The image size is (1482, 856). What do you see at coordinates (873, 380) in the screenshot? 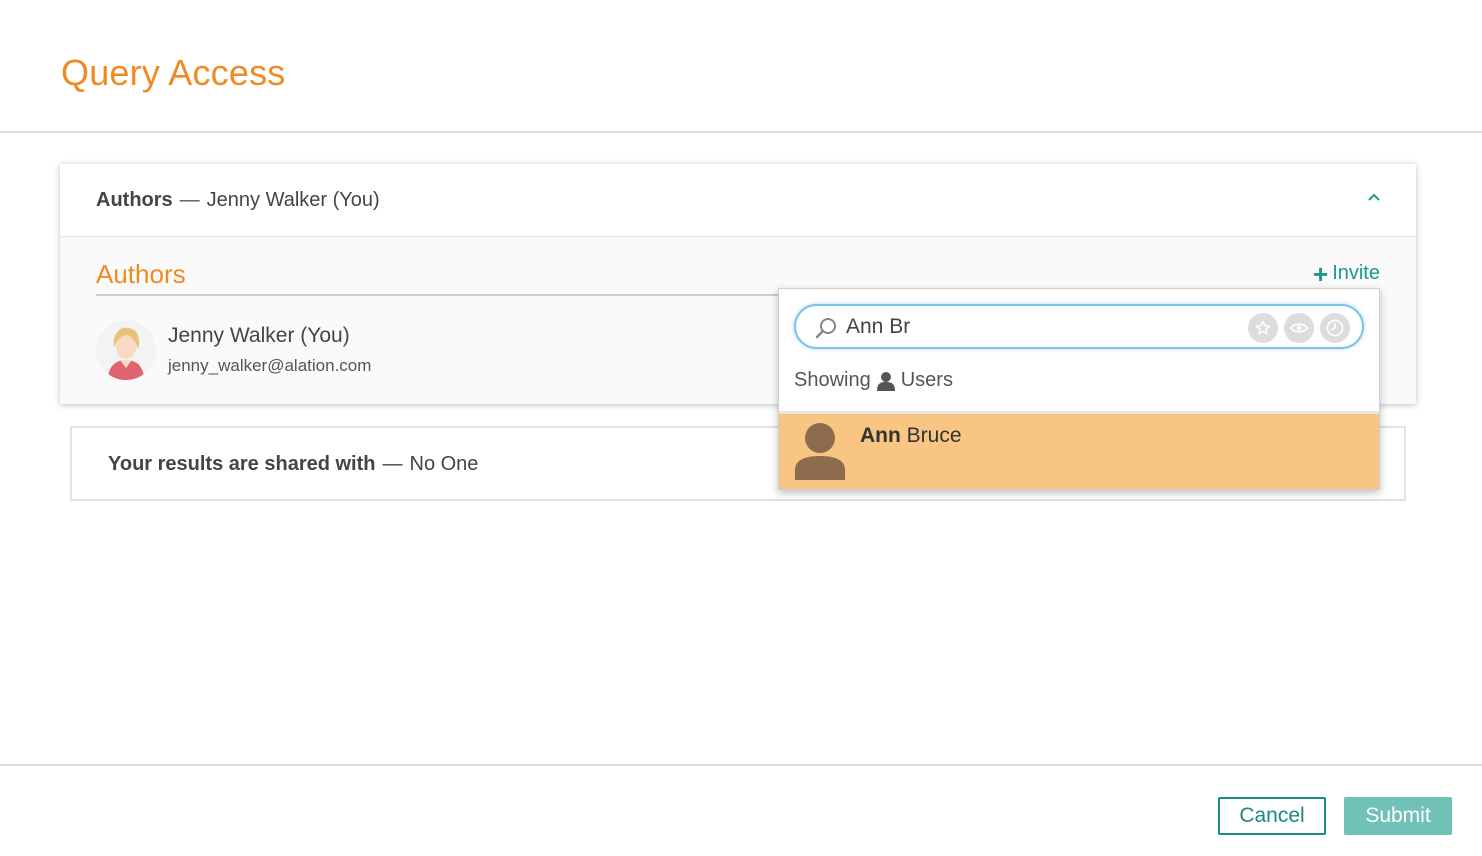
I see `showing-scope: Showing Users` at bounding box center [873, 380].